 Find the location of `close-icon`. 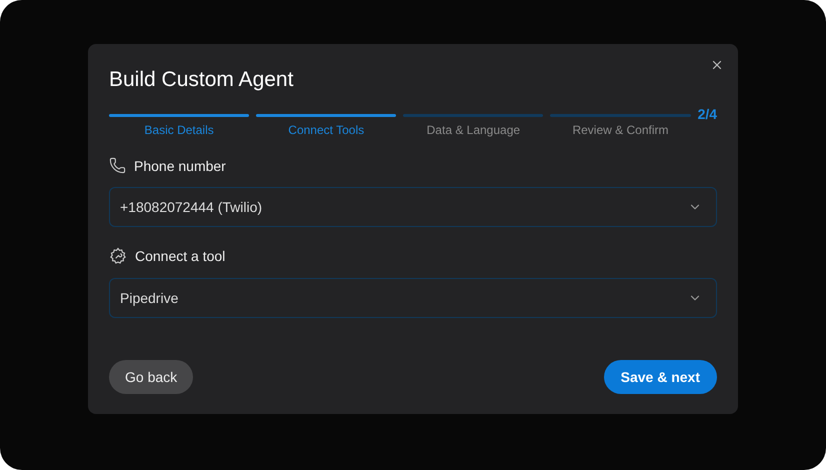

close-icon is located at coordinates (717, 65).